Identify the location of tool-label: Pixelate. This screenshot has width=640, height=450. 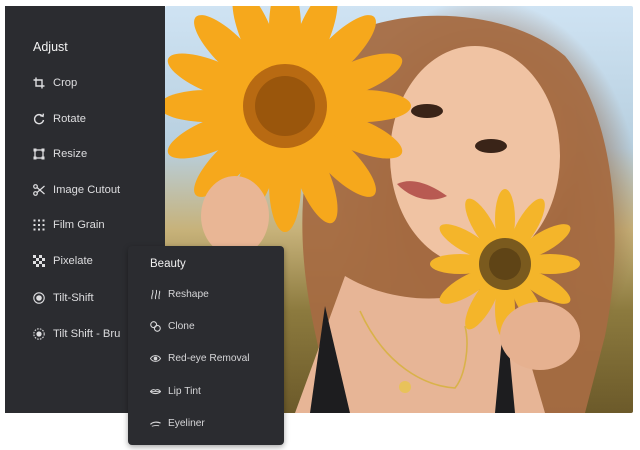
(73, 261).